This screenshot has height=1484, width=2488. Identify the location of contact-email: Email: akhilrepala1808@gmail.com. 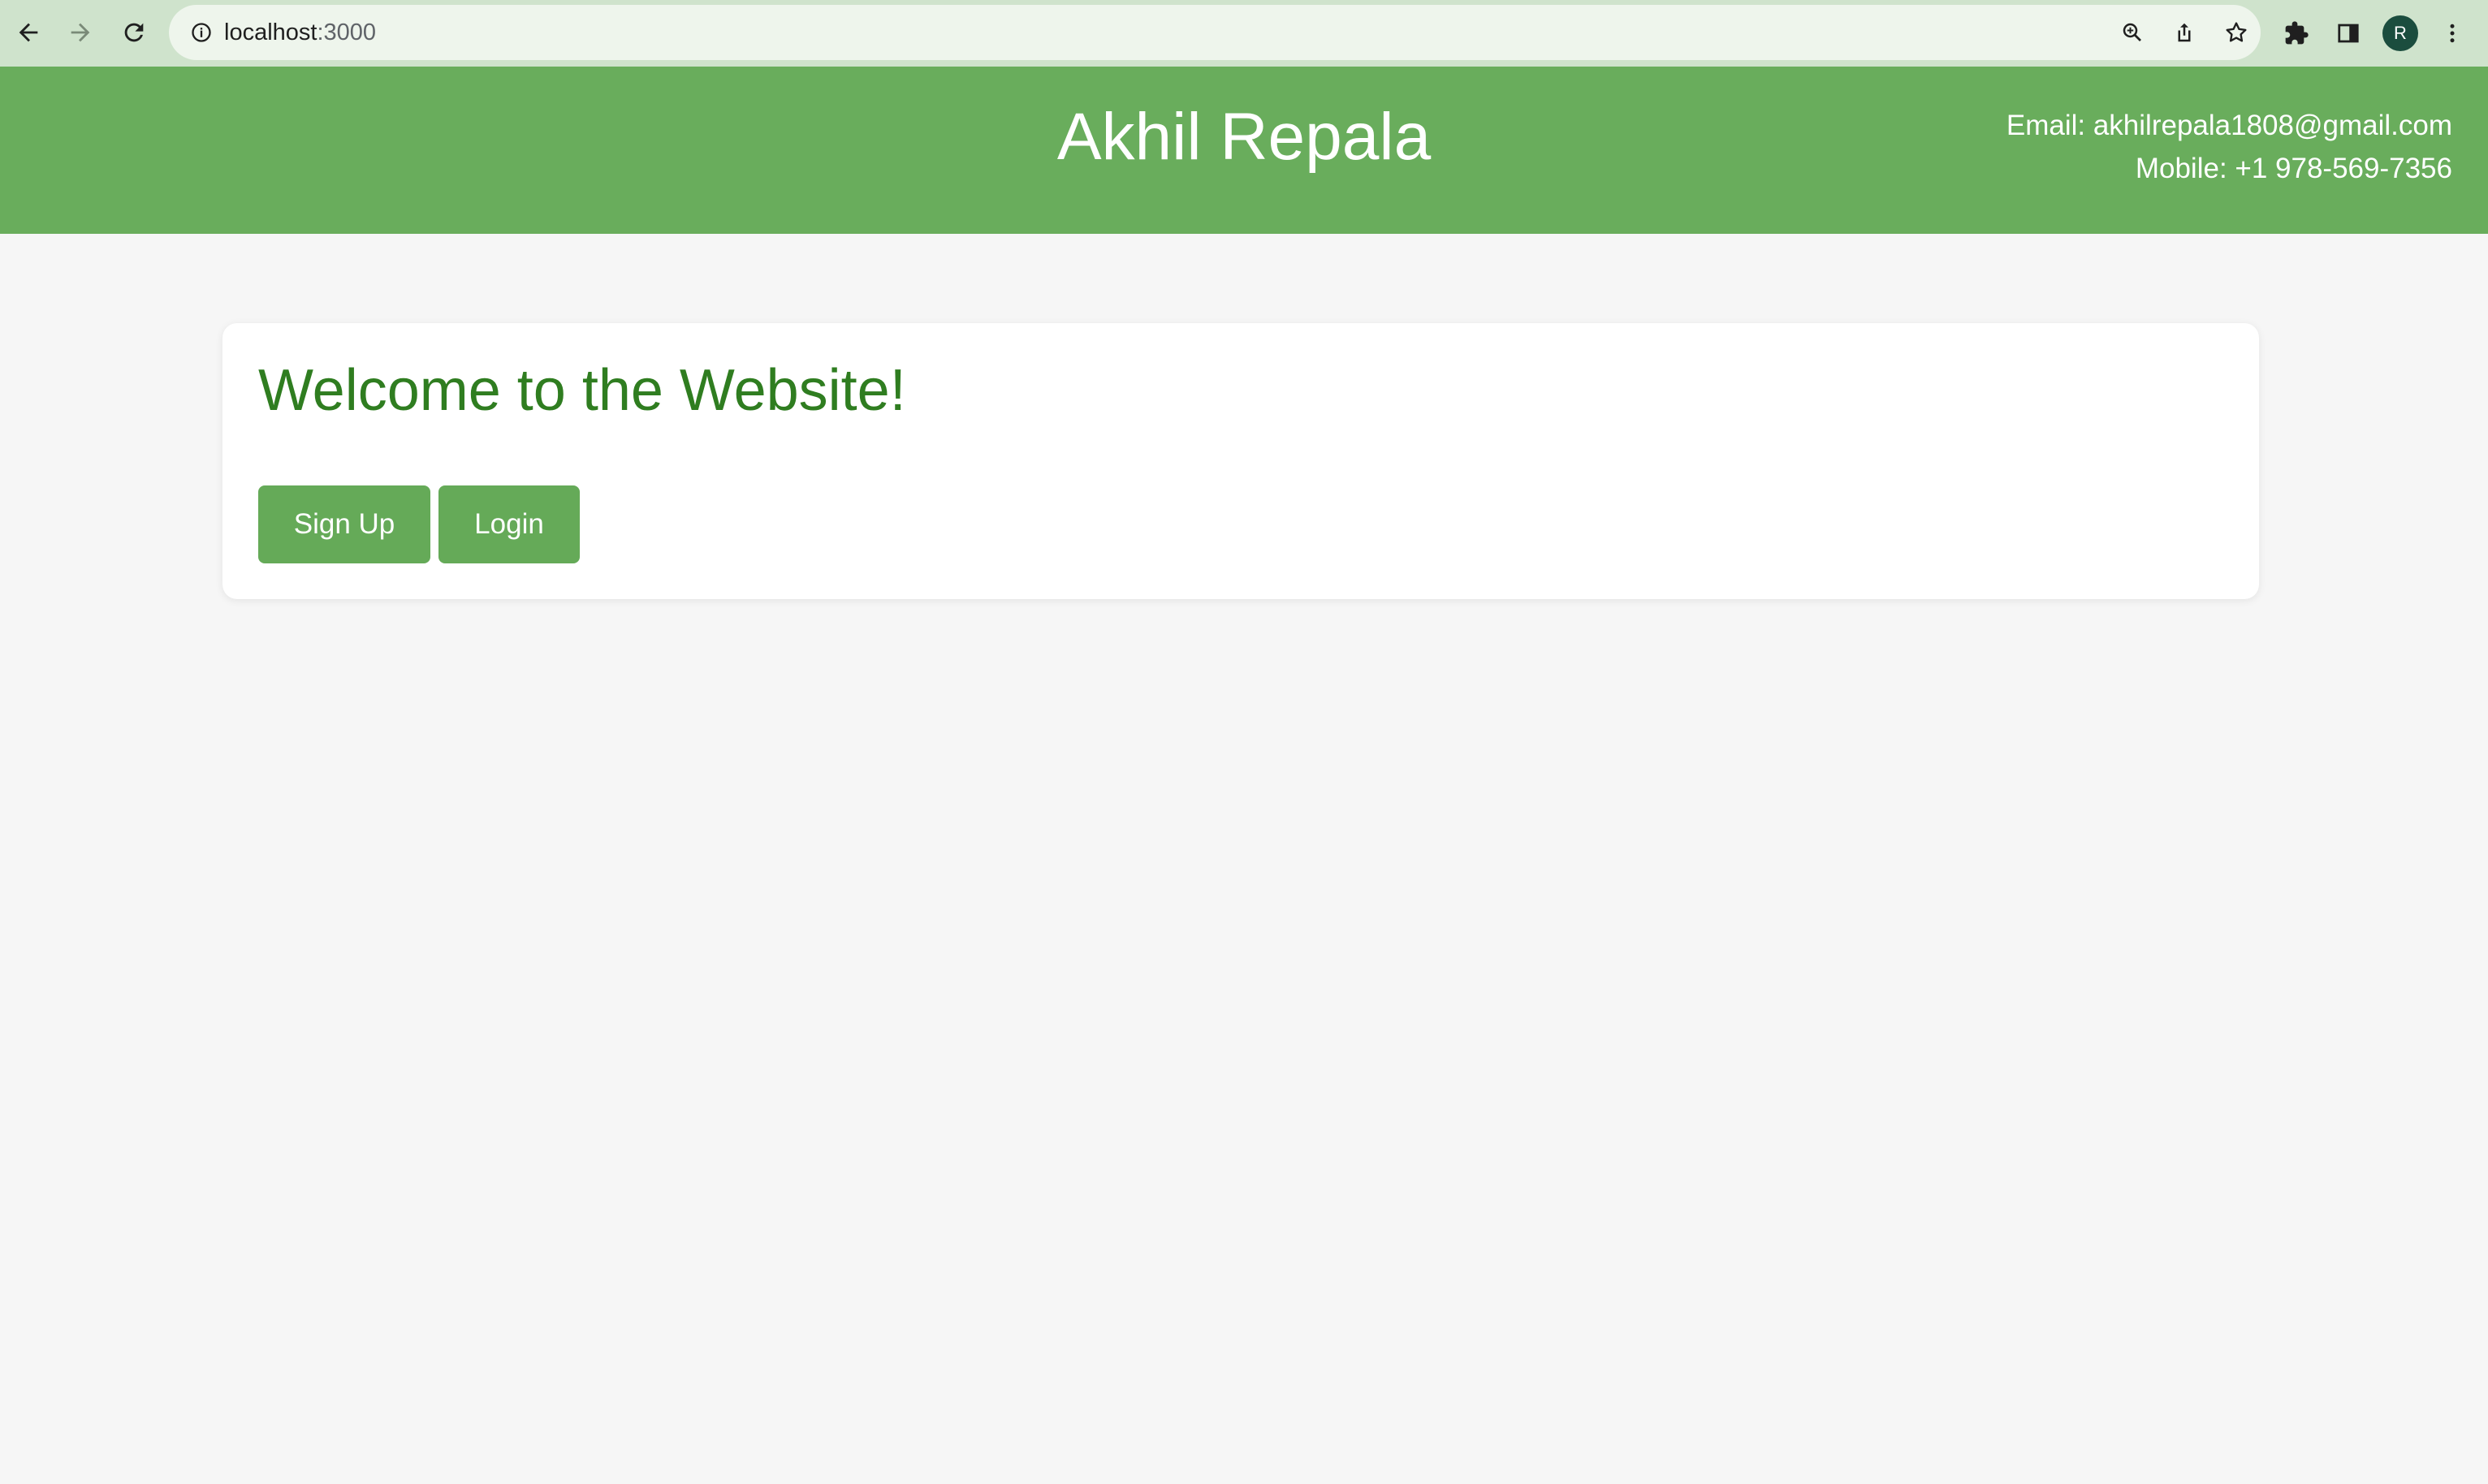
(2229, 125).